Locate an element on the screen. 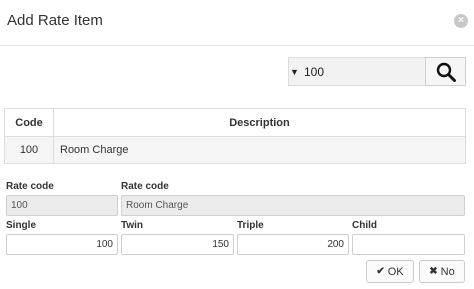 The image size is (474, 289). table-header-row: Code Description is located at coordinates (235, 122).